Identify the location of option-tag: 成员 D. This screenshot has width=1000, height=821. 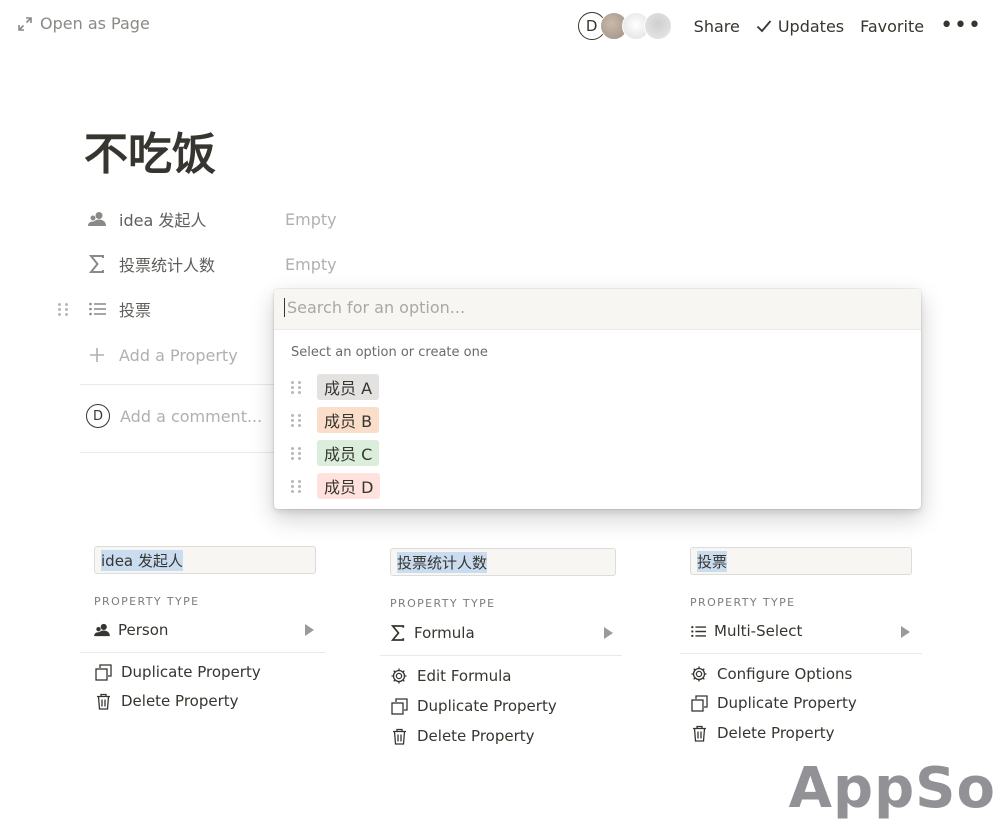
(349, 486).